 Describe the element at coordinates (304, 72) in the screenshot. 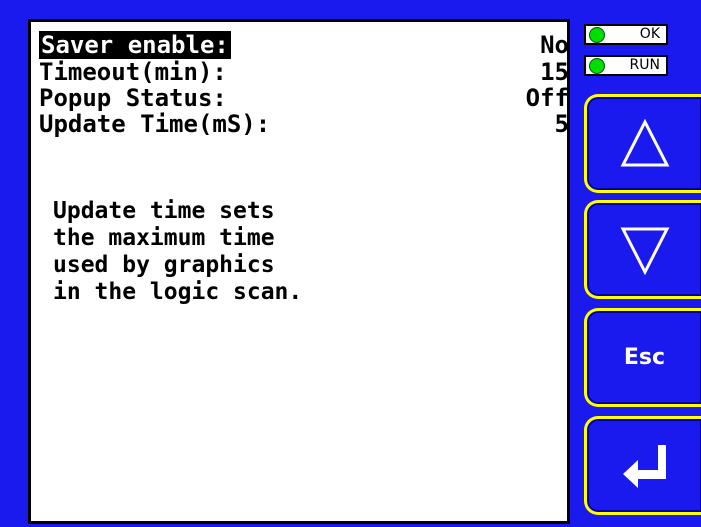

I see `setting-row-timeout: Timeout(min): 15` at that location.